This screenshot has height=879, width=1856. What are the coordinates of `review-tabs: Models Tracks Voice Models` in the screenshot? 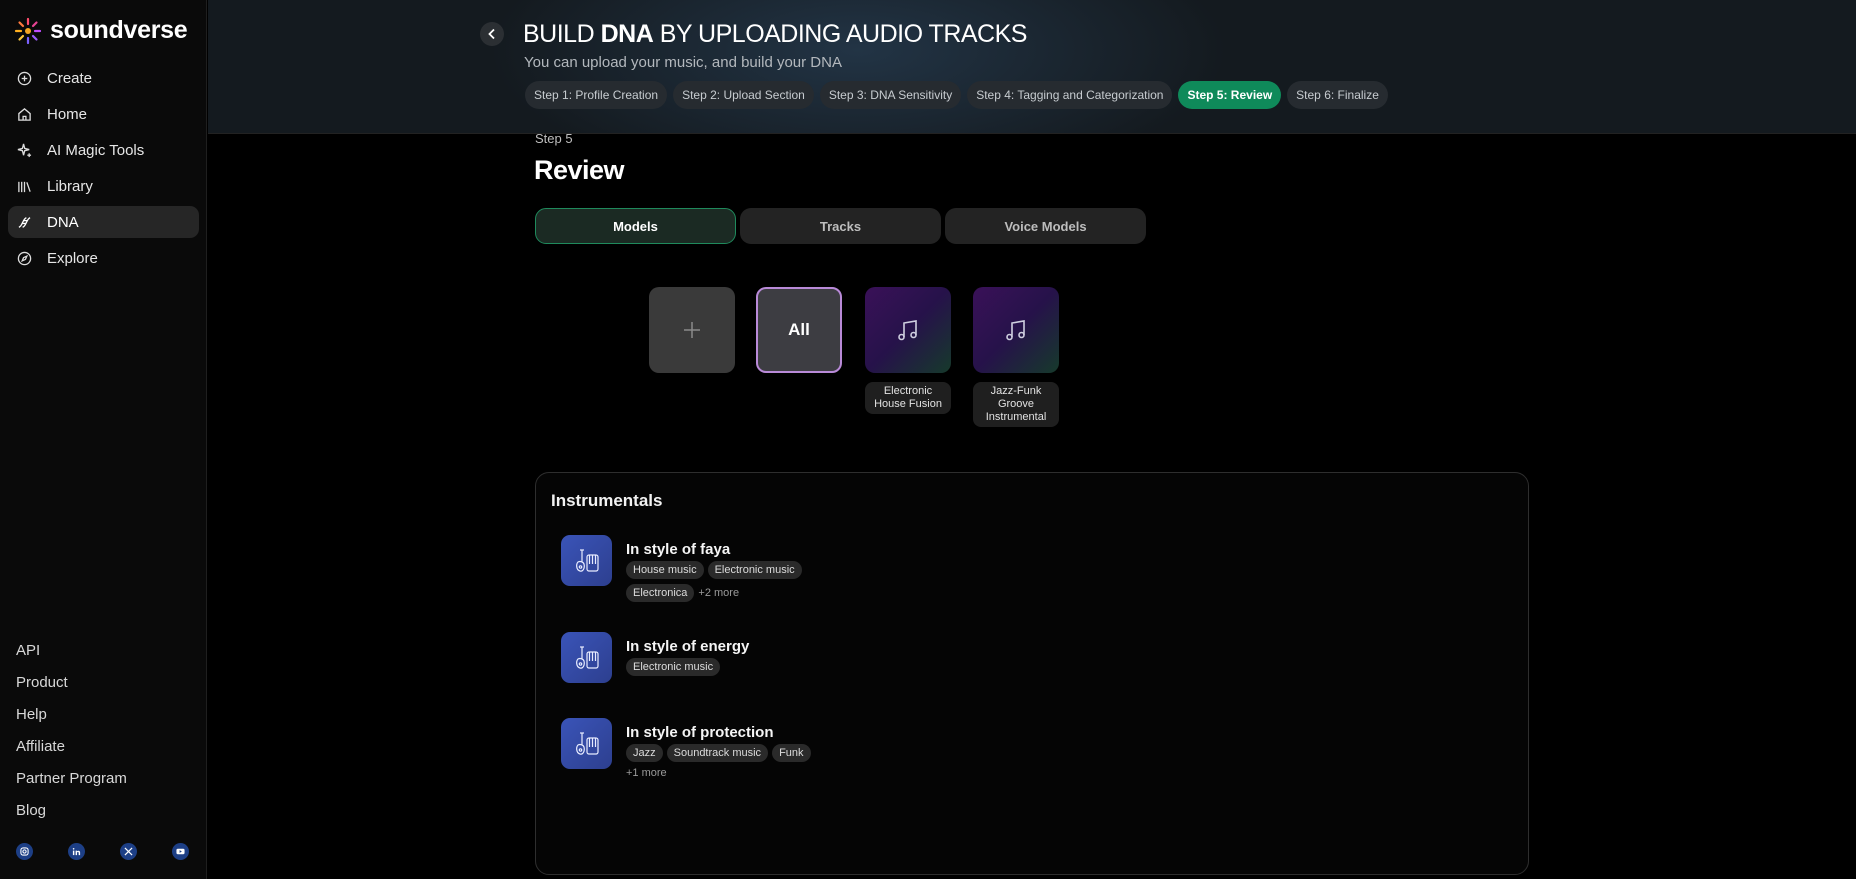 It's located at (840, 226).